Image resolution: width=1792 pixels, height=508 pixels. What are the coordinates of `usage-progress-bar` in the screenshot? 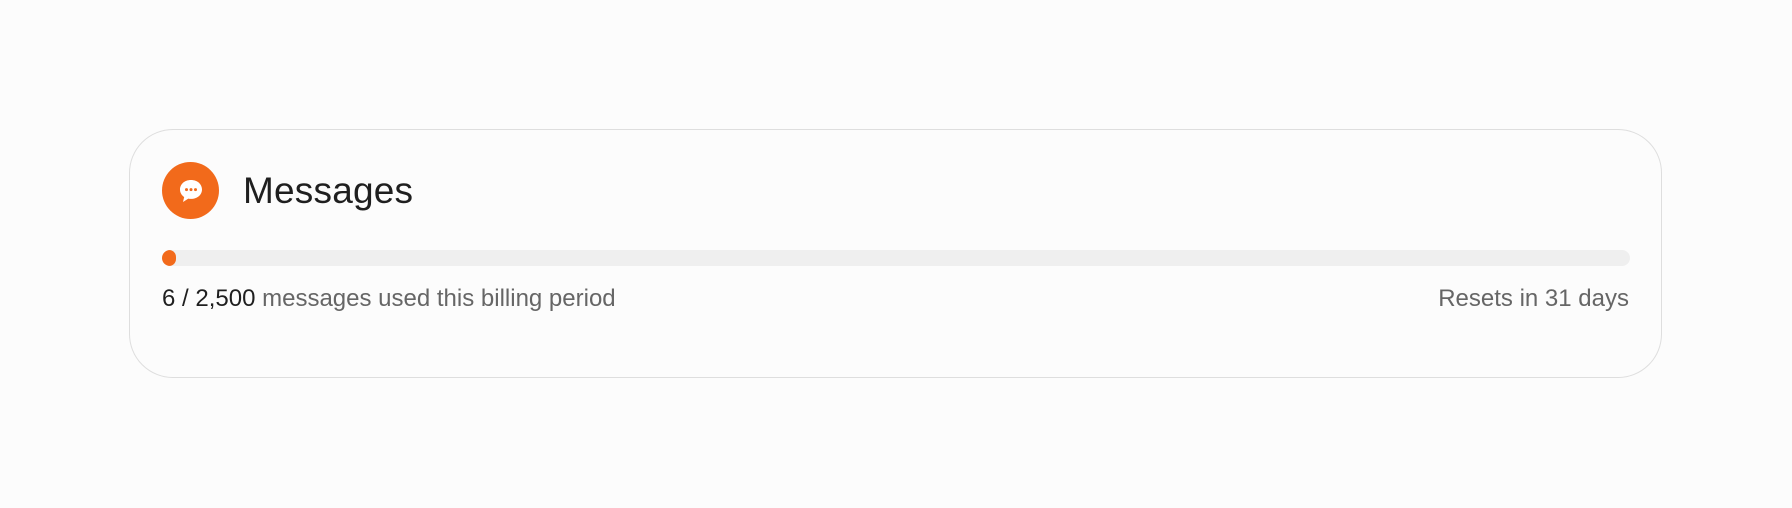 It's located at (896, 258).